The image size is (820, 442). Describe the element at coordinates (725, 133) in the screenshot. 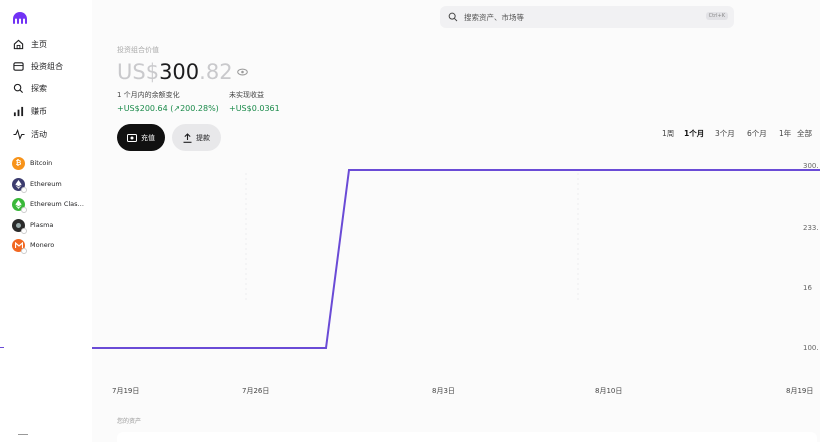

I see `range-3m: 3个月` at that location.